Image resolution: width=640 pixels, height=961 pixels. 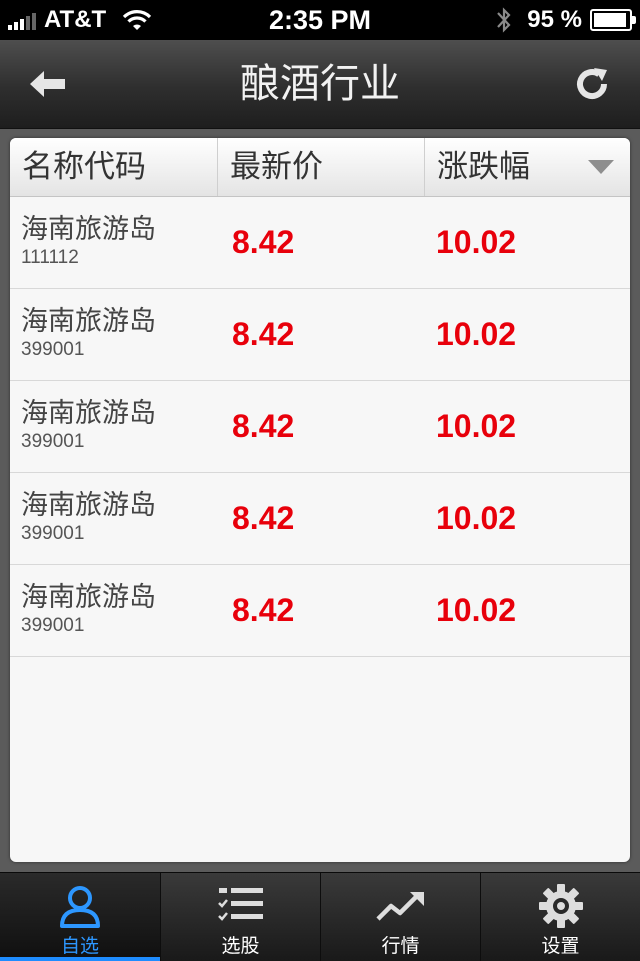 What do you see at coordinates (560, 946) in the screenshot?
I see `tab-label: 设置` at bounding box center [560, 946].